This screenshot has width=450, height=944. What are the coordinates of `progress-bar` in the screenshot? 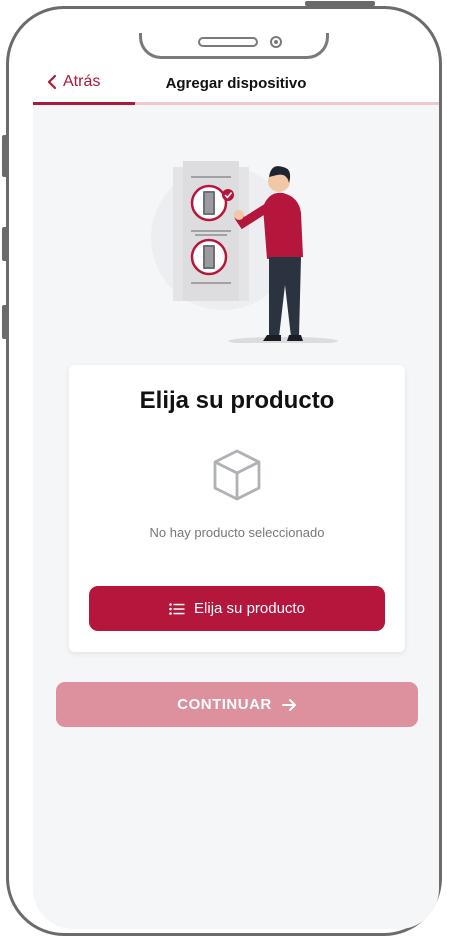 It's located at (236, 103).